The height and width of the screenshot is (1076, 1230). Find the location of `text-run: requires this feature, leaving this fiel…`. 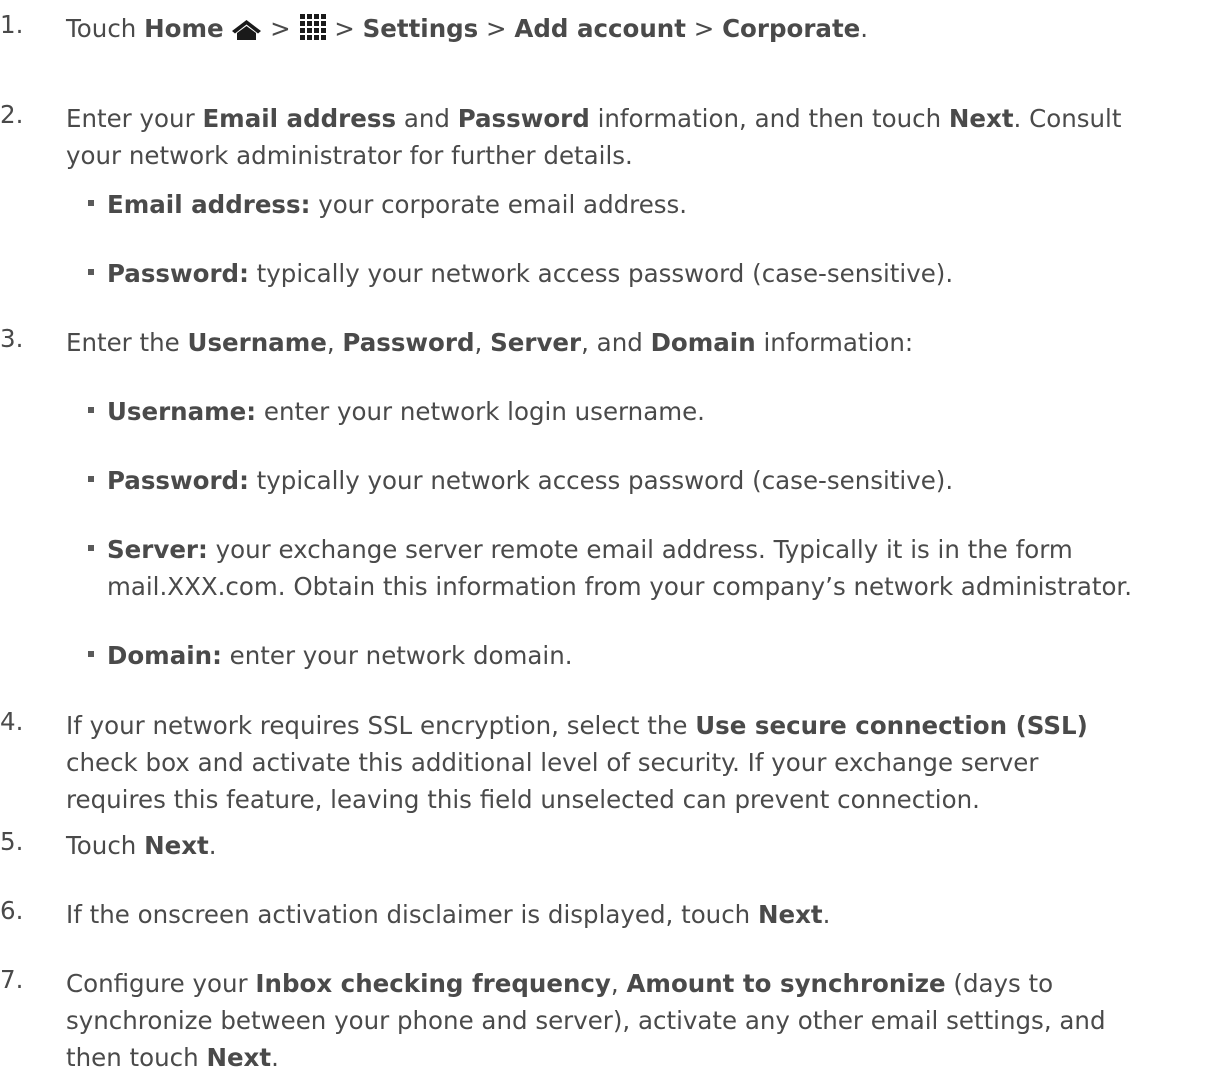

text-run: requires this feature, leaving this fiel… is located at coordinates (523, 799).